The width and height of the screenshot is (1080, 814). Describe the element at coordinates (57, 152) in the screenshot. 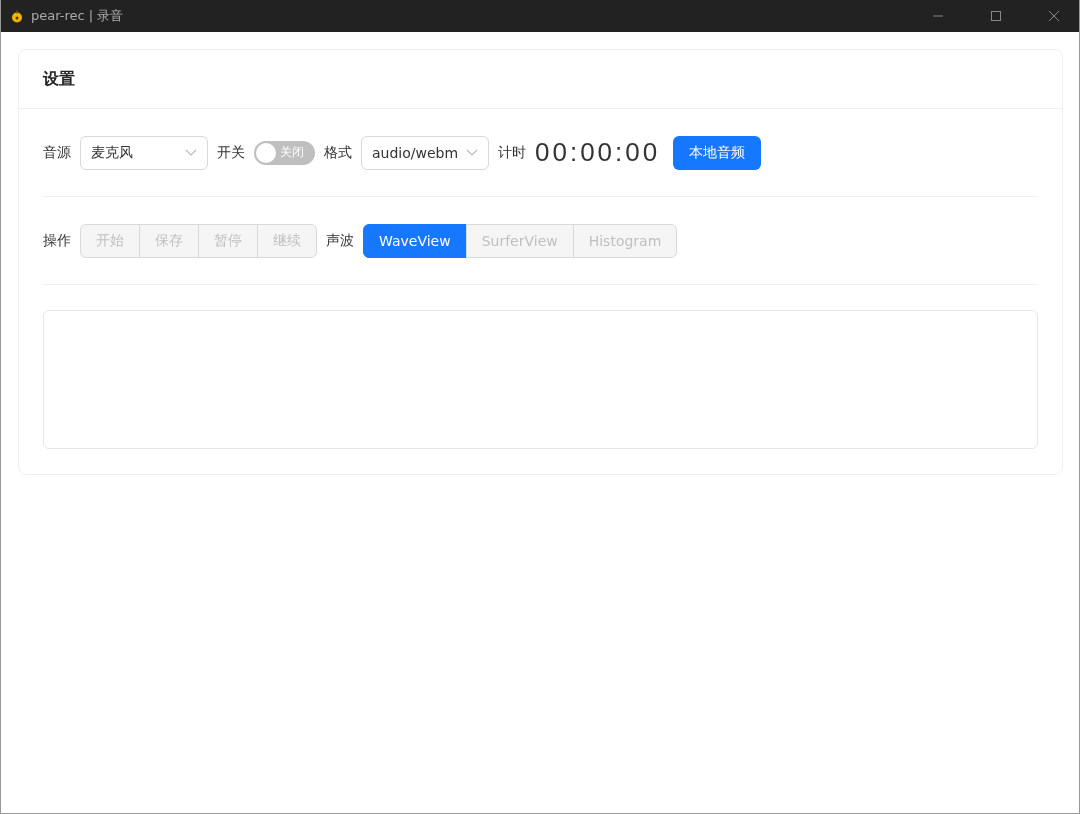

I see `field-label: 音源` at that location.